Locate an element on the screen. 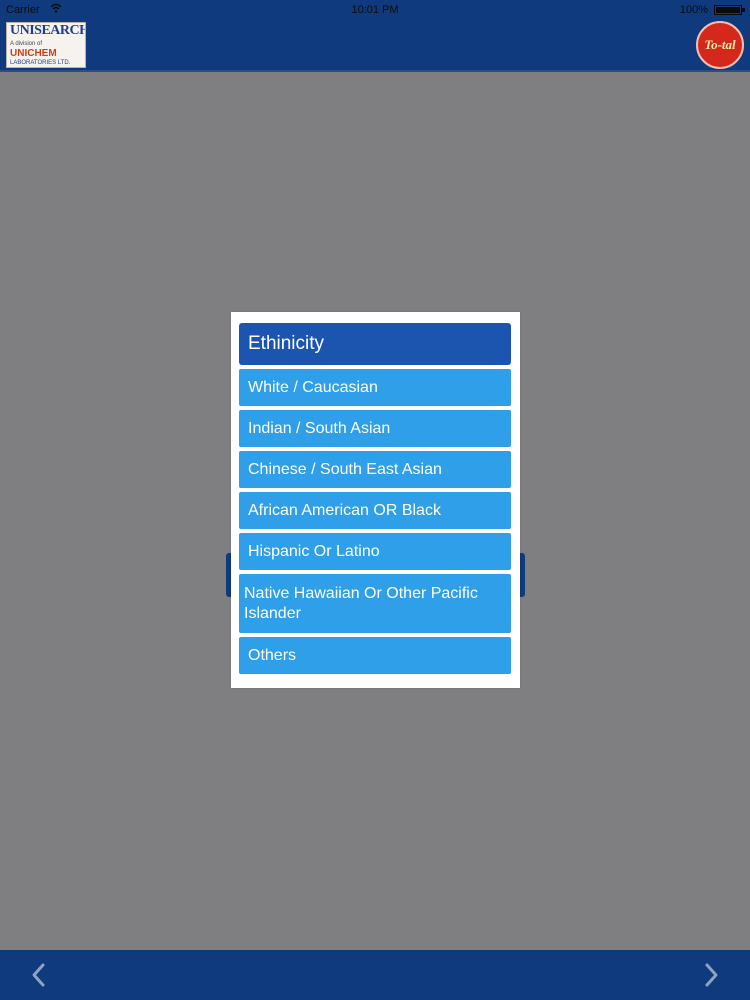 The width and height of the screenshot is (750, 1000). total-logo: To-tal is located at coordinates (720, 45).